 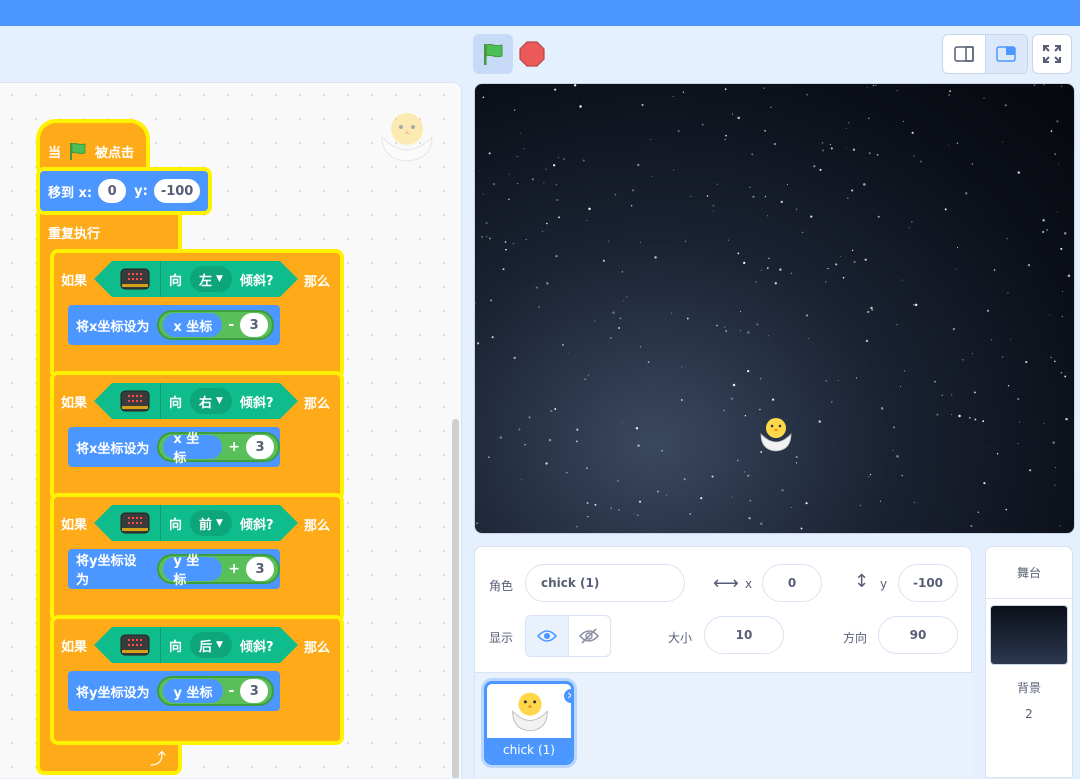 I want to click on stage-toolbar, so click(x=540, y=54).